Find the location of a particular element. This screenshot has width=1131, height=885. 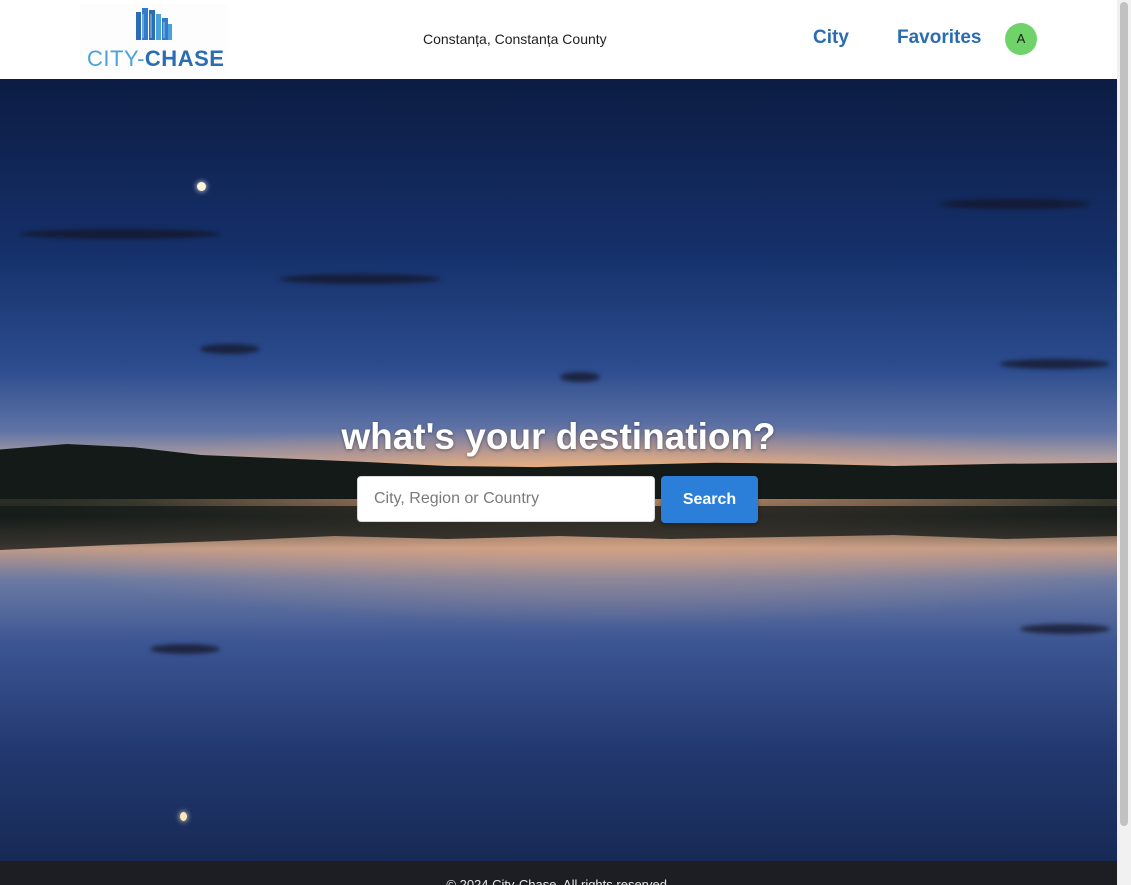

footer-copyright: © 2024 City-Chase. All rights reserved. is located at coordinates (558, 881).